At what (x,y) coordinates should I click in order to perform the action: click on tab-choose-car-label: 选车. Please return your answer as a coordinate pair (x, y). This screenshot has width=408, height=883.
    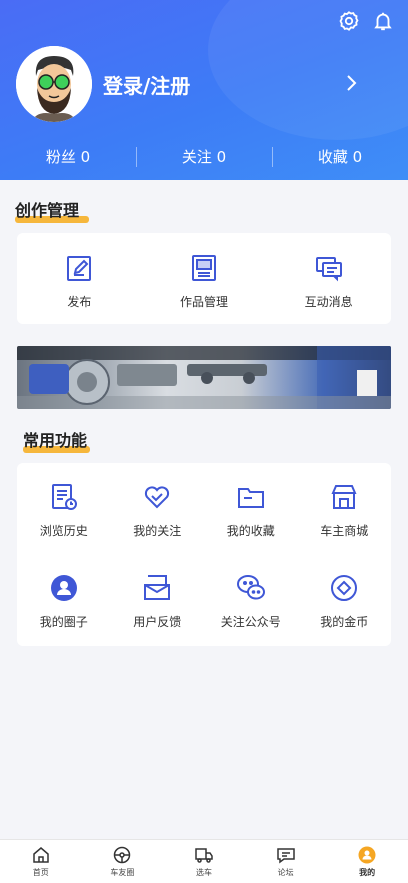
    Looking at the image, I should click on (203, 872).